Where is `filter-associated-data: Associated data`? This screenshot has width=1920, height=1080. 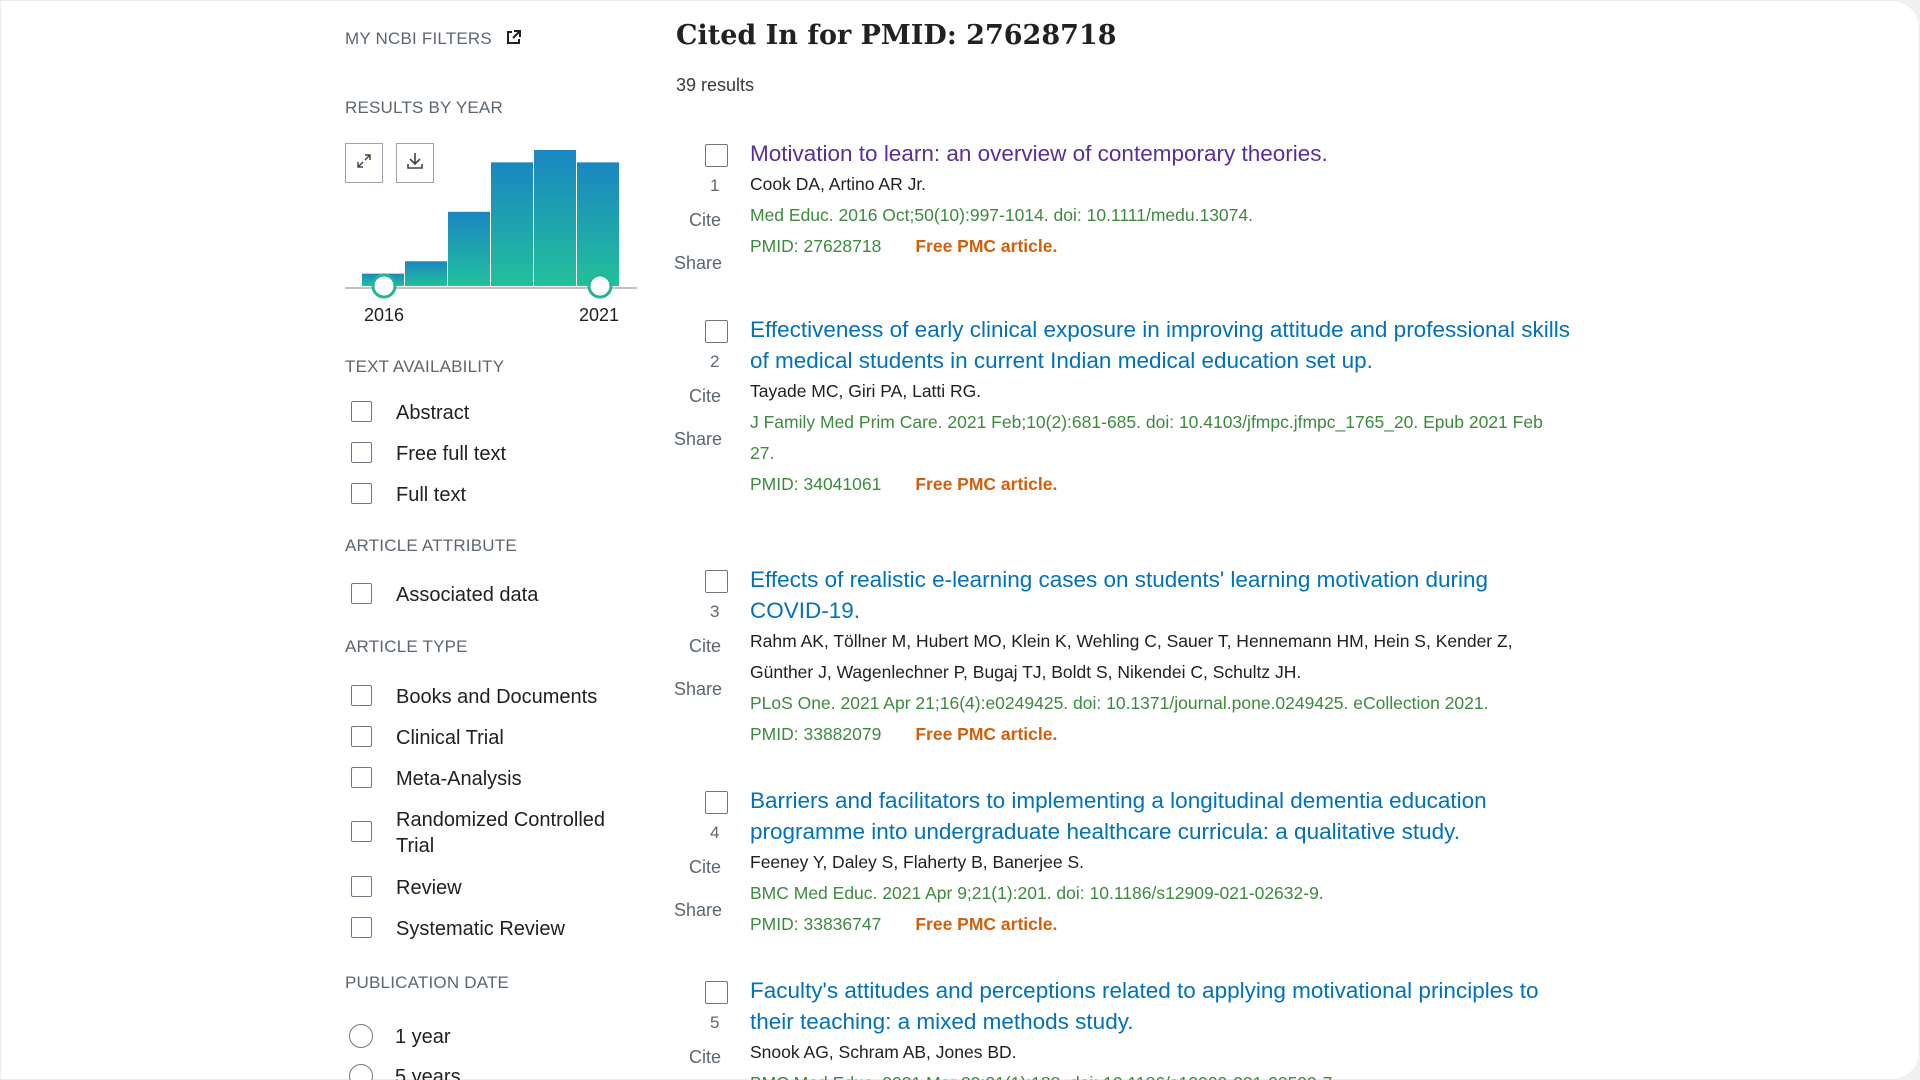
filter-associated-data: Associated data is located at coordinates (493, 595).